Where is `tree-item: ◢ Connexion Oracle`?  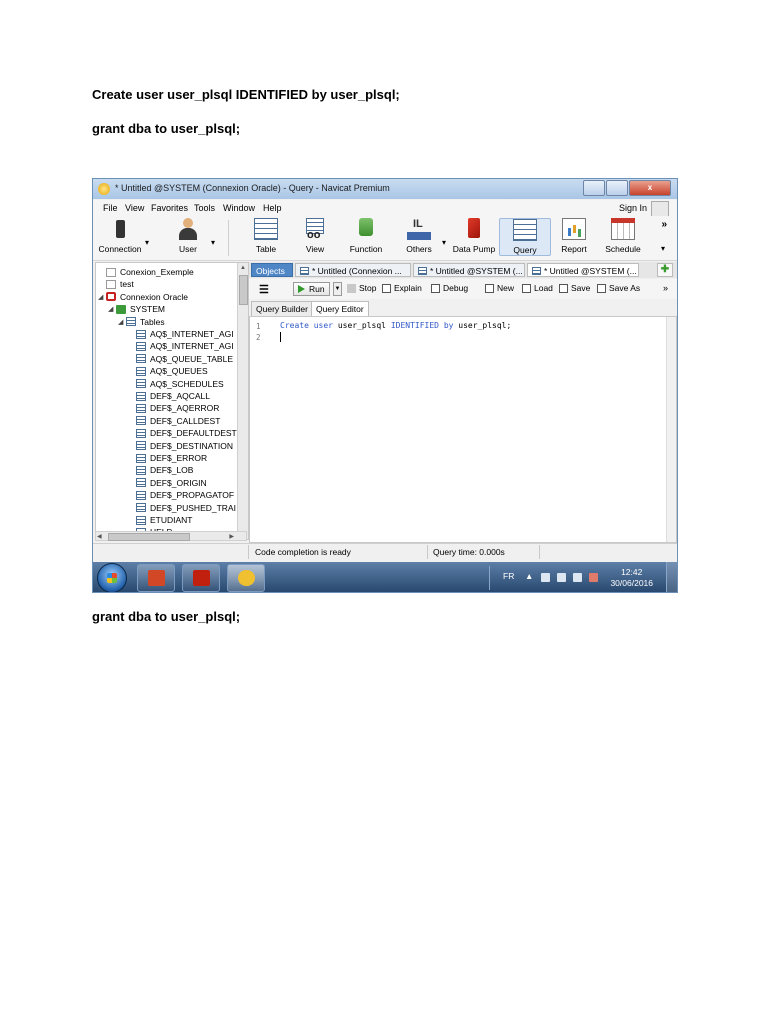 tree-item: ◢ Connexion Oracle is located at coordinates (143, 297).